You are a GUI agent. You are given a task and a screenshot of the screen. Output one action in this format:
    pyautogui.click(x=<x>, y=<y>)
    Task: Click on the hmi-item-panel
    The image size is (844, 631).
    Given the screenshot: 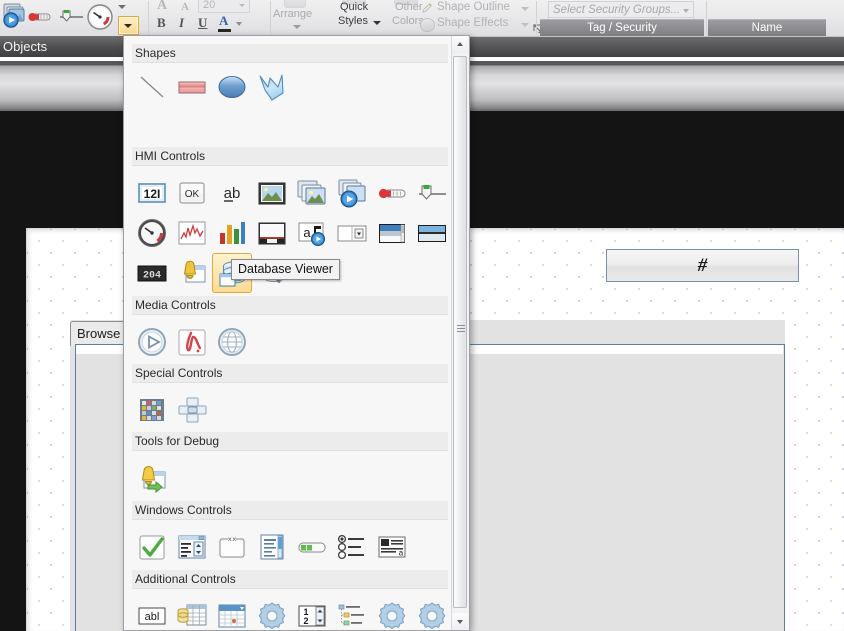 What is the action you would take?
    pyautogui.click(x=272, y=233)
    